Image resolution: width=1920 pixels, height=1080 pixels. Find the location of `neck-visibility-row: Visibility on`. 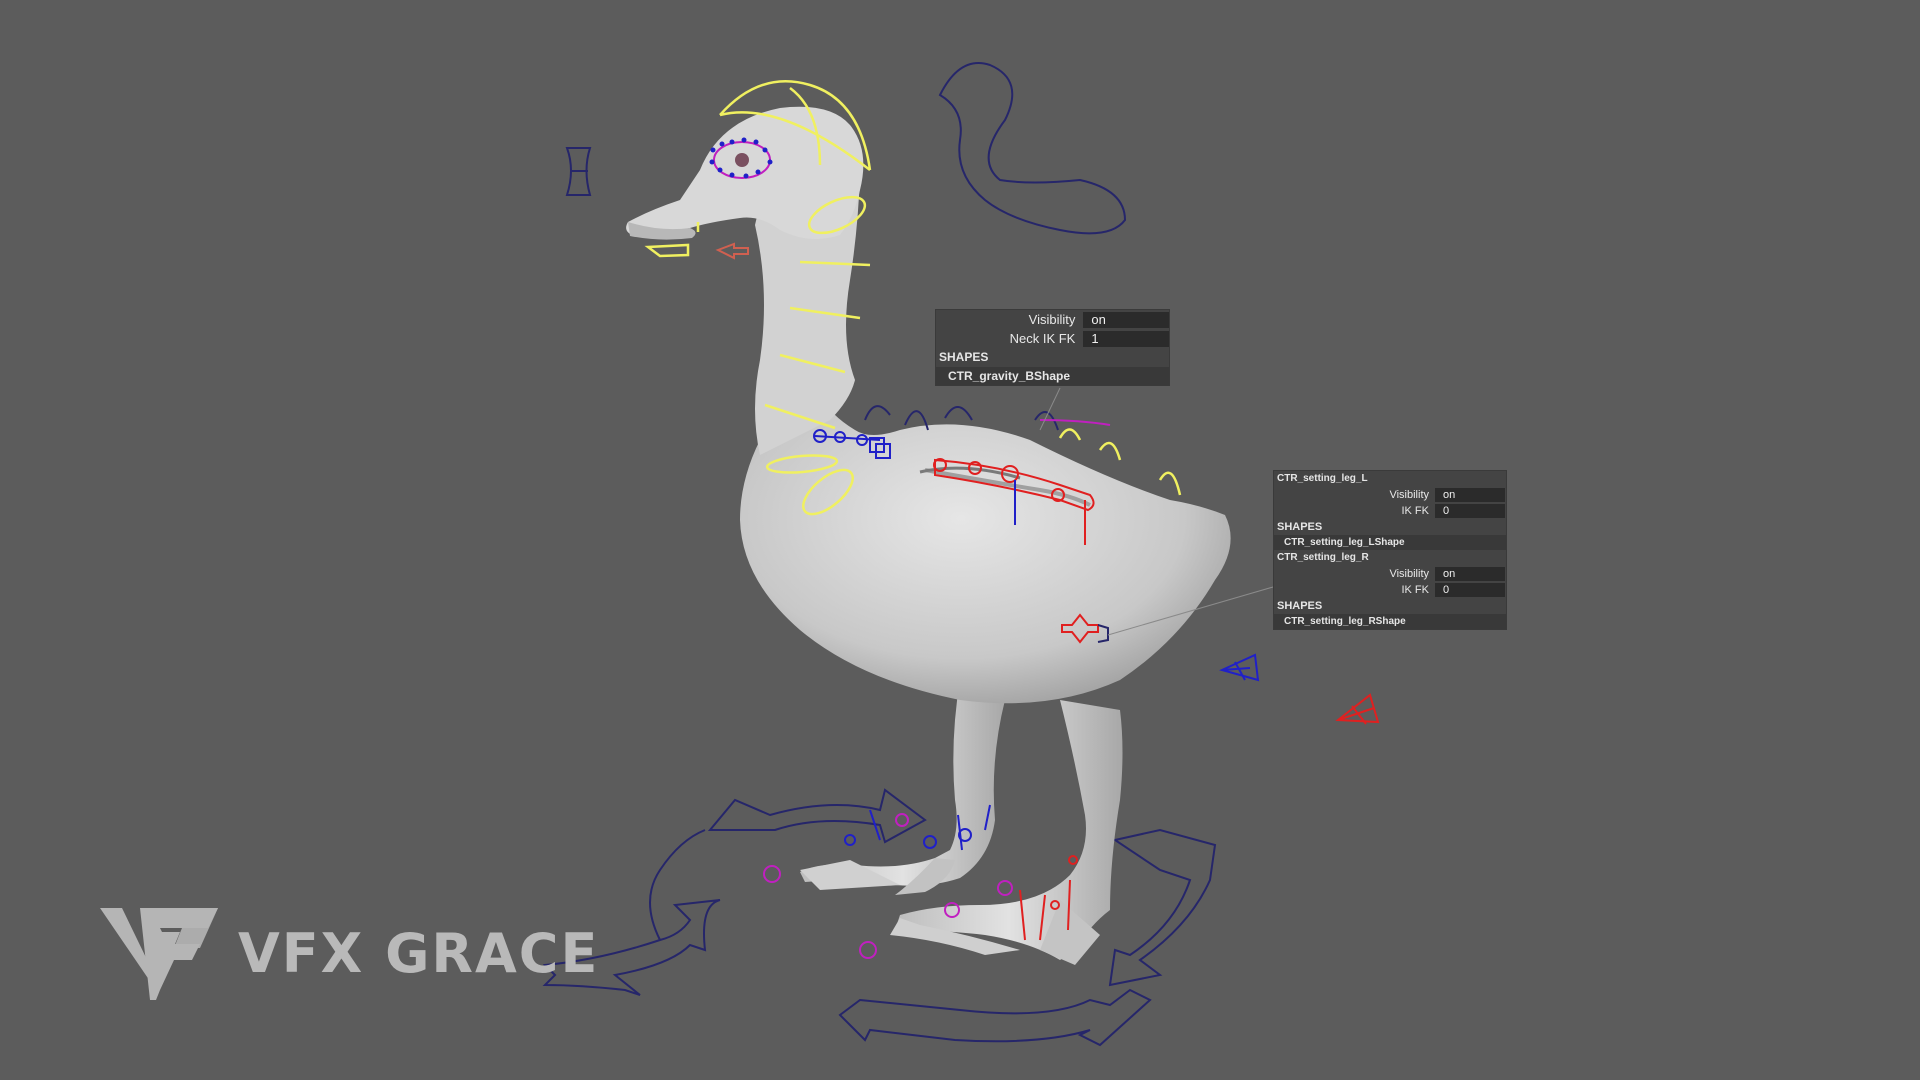

neck-visibility-row: Visibility on is located at coordinates (1052, 319).